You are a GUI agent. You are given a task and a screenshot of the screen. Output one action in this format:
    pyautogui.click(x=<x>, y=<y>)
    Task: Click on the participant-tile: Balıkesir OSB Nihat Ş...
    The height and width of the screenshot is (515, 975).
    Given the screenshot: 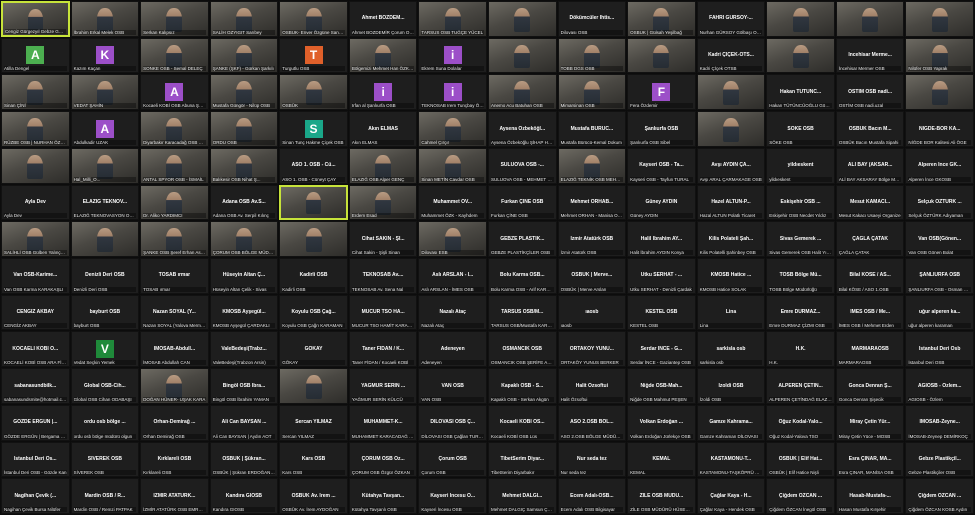 What is the action you would take?
    pyautogui.click(x=244, y=165)
    